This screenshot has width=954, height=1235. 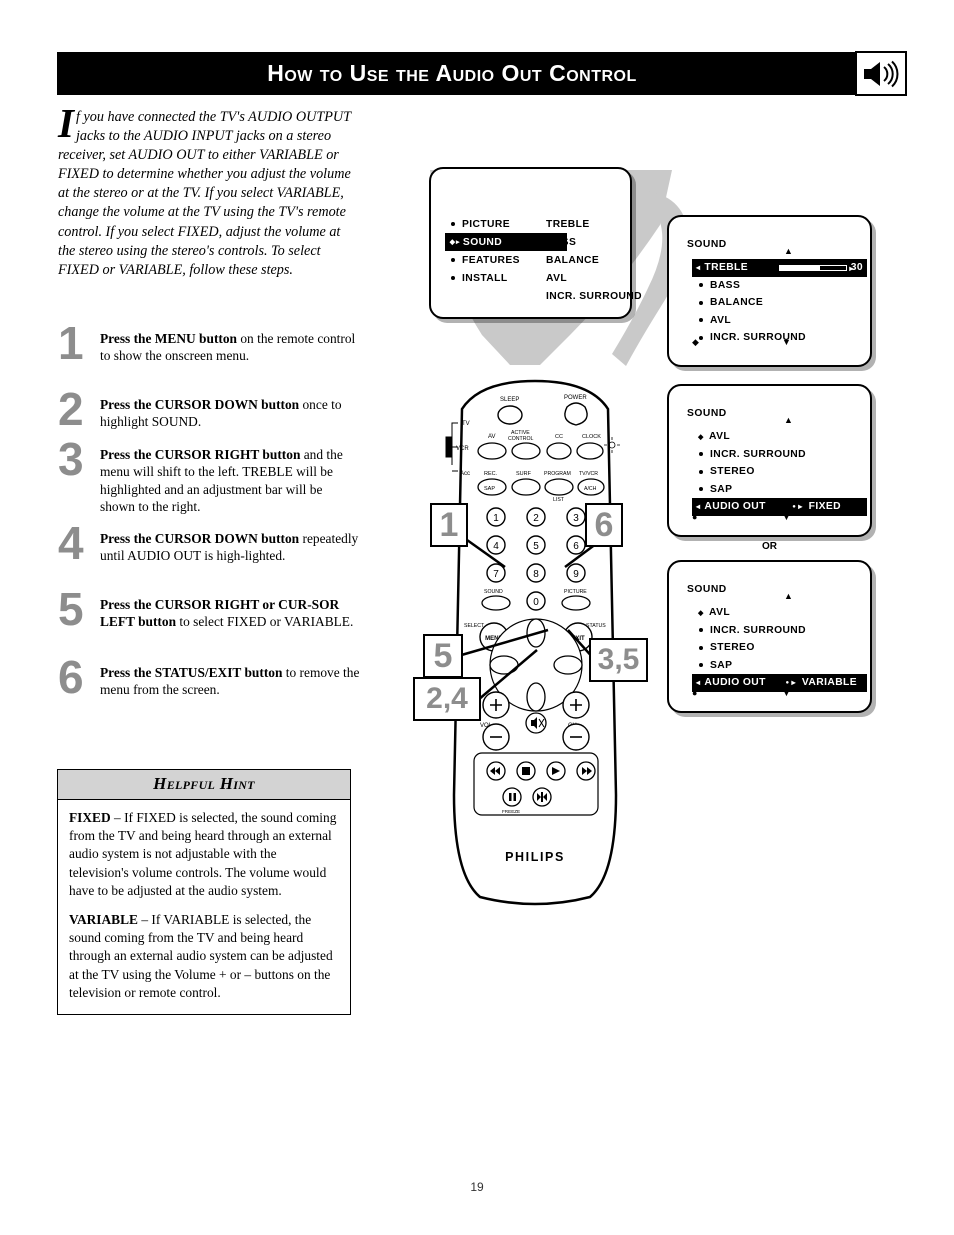 I want to click on svg-text: TV/VCR, so click(x=588, y=474).